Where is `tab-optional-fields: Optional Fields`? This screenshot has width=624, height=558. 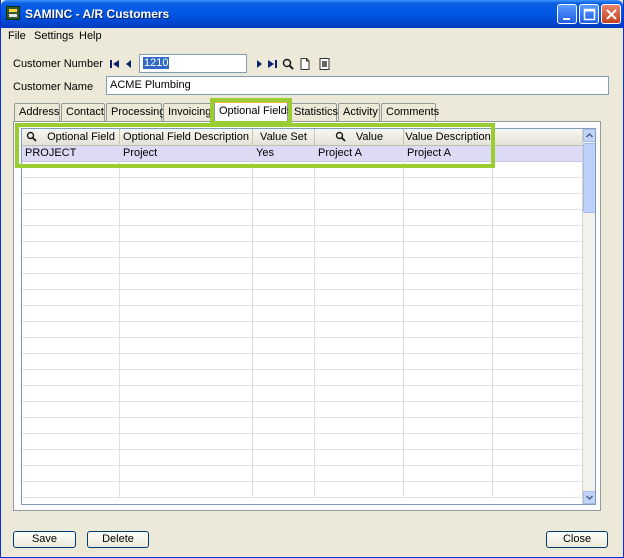 tab-optional-fields: Optional Fields is located at coordinates (253, 111).